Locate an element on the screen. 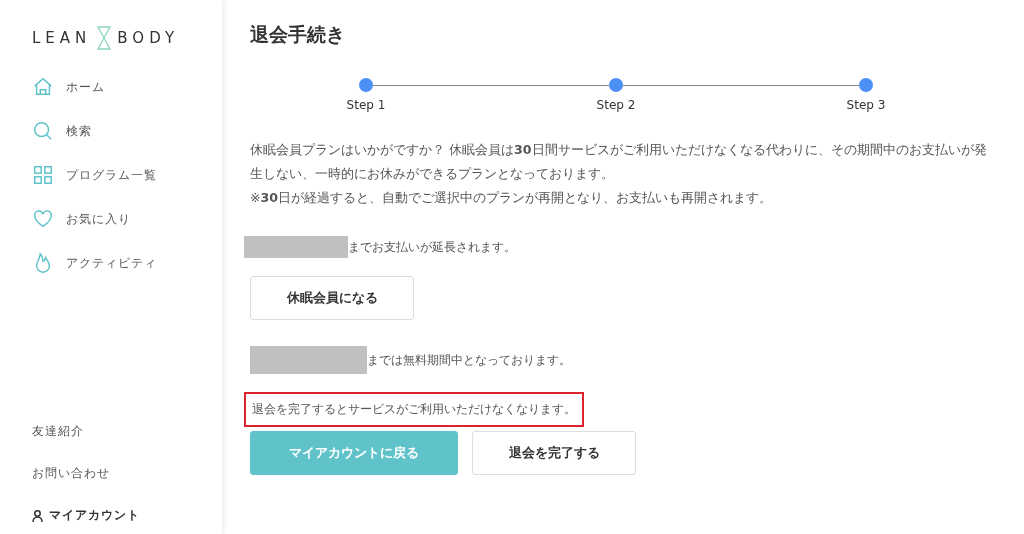 Image resolution: width=1024 pixels, height=534 pixels. step-label: Step 3 is located at coordinates (866, 105).